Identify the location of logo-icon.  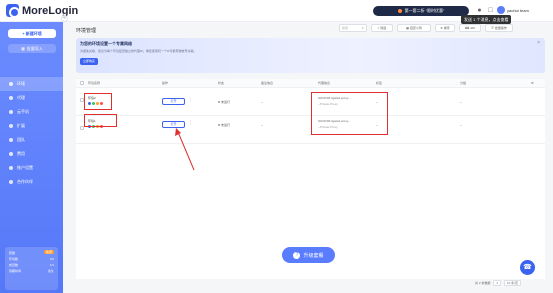
(13, 11).